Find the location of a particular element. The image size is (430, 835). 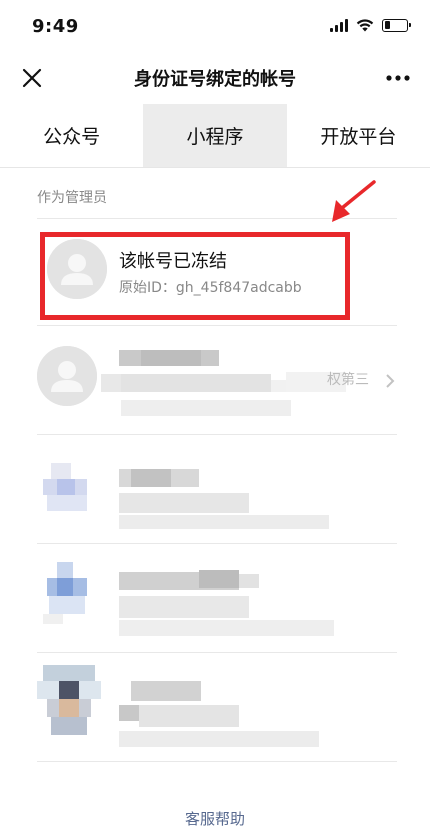

cellular-signal-icon is located at coordinates (339, 25).